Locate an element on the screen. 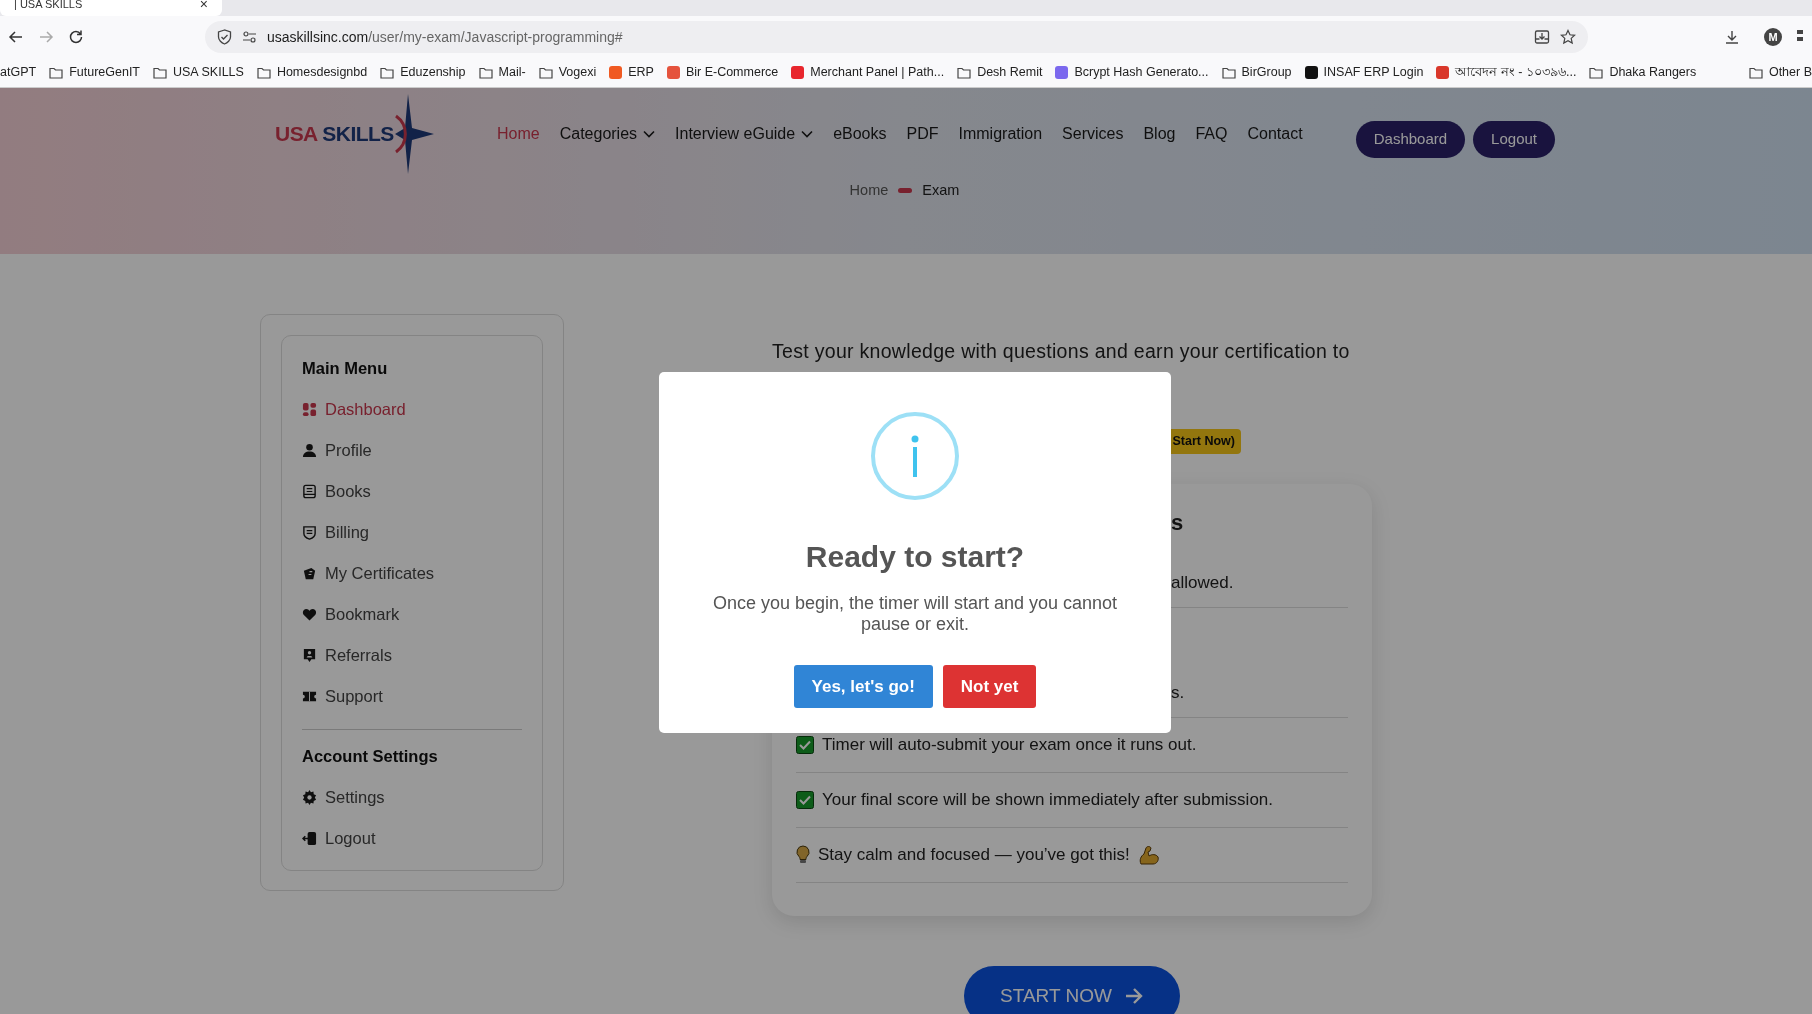 This screenshot has width=1812, height=1014. bookmark-link: Vogexi is located at coordinates (577, 72).